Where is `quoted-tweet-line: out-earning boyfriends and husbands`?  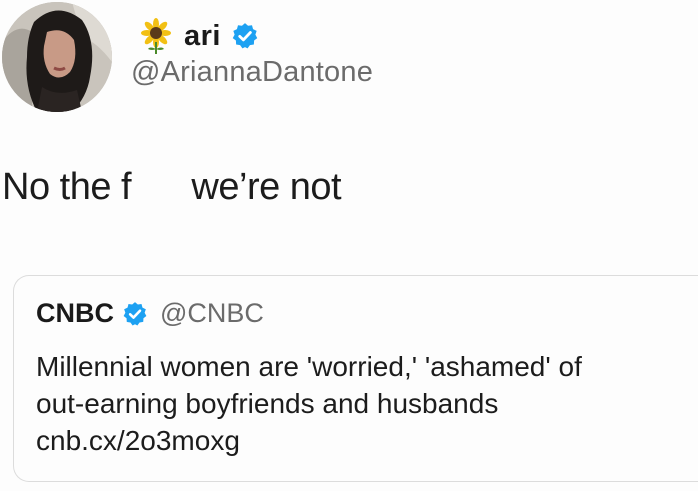 quoted-tweet-line: out-earning boyfriends and husbands is located at coordinates (267, 403).